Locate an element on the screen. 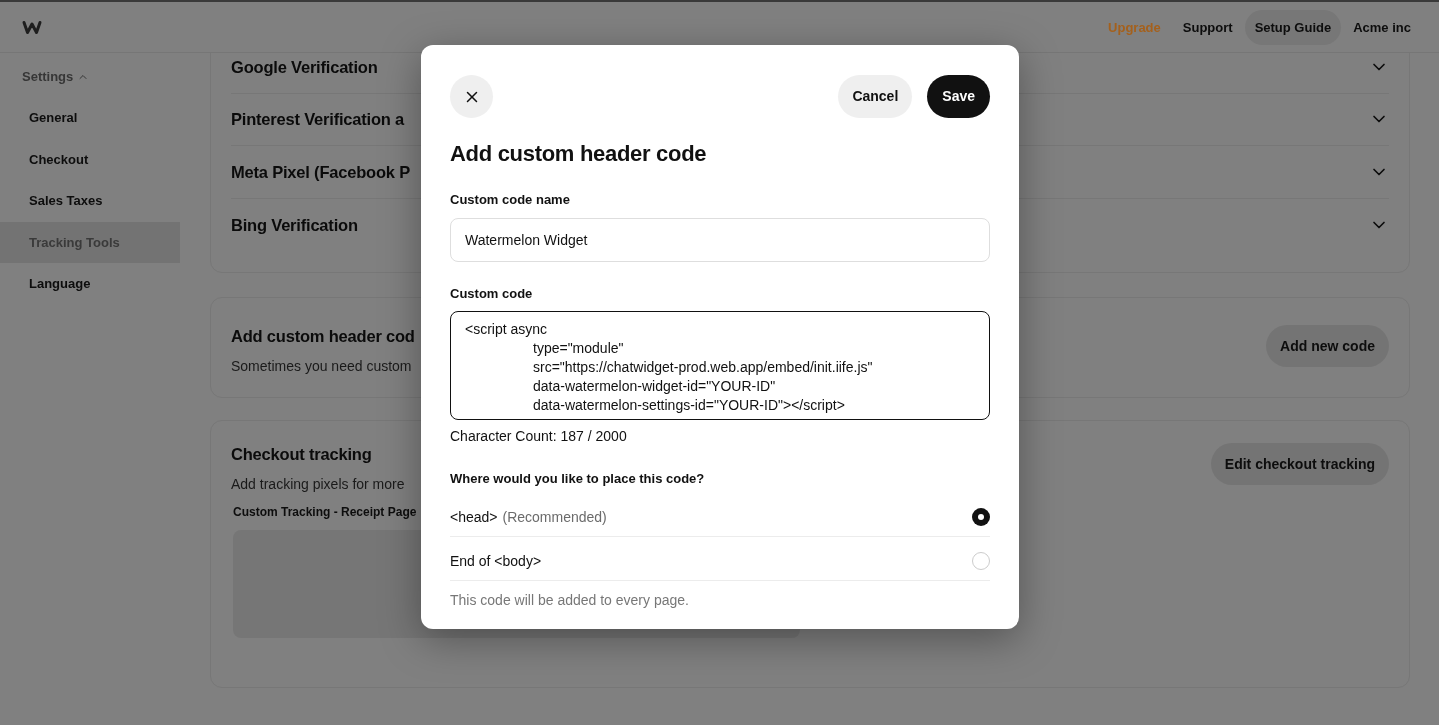 This screenshot has width=1439, height=725. name-input: Watermelon Widget is located at coordinates (720, 240).